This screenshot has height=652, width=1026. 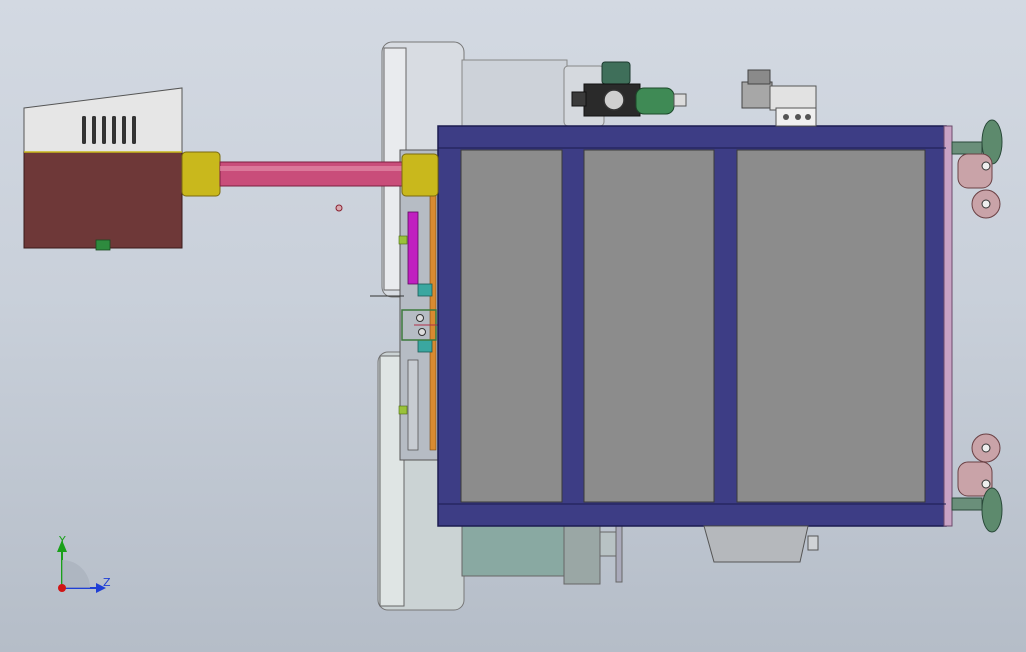 What do you see at coordinates (403, 410) in the screenshot?
I see `small-green-tab-lower` at bounding box center [403, 410].